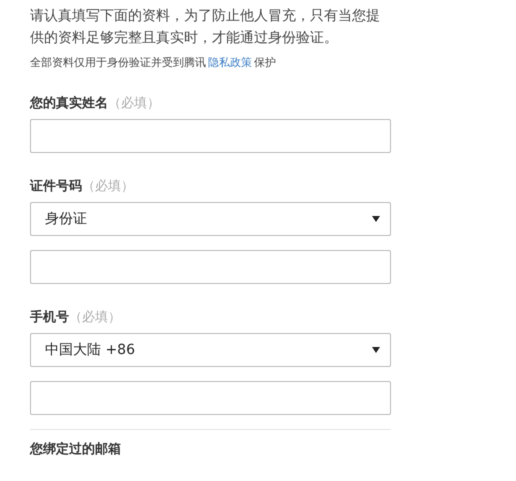 The image size is (516, 481). Describe the element at coordinates (265, 62) in the screenshot. I see `note-text: 保护` at that location.